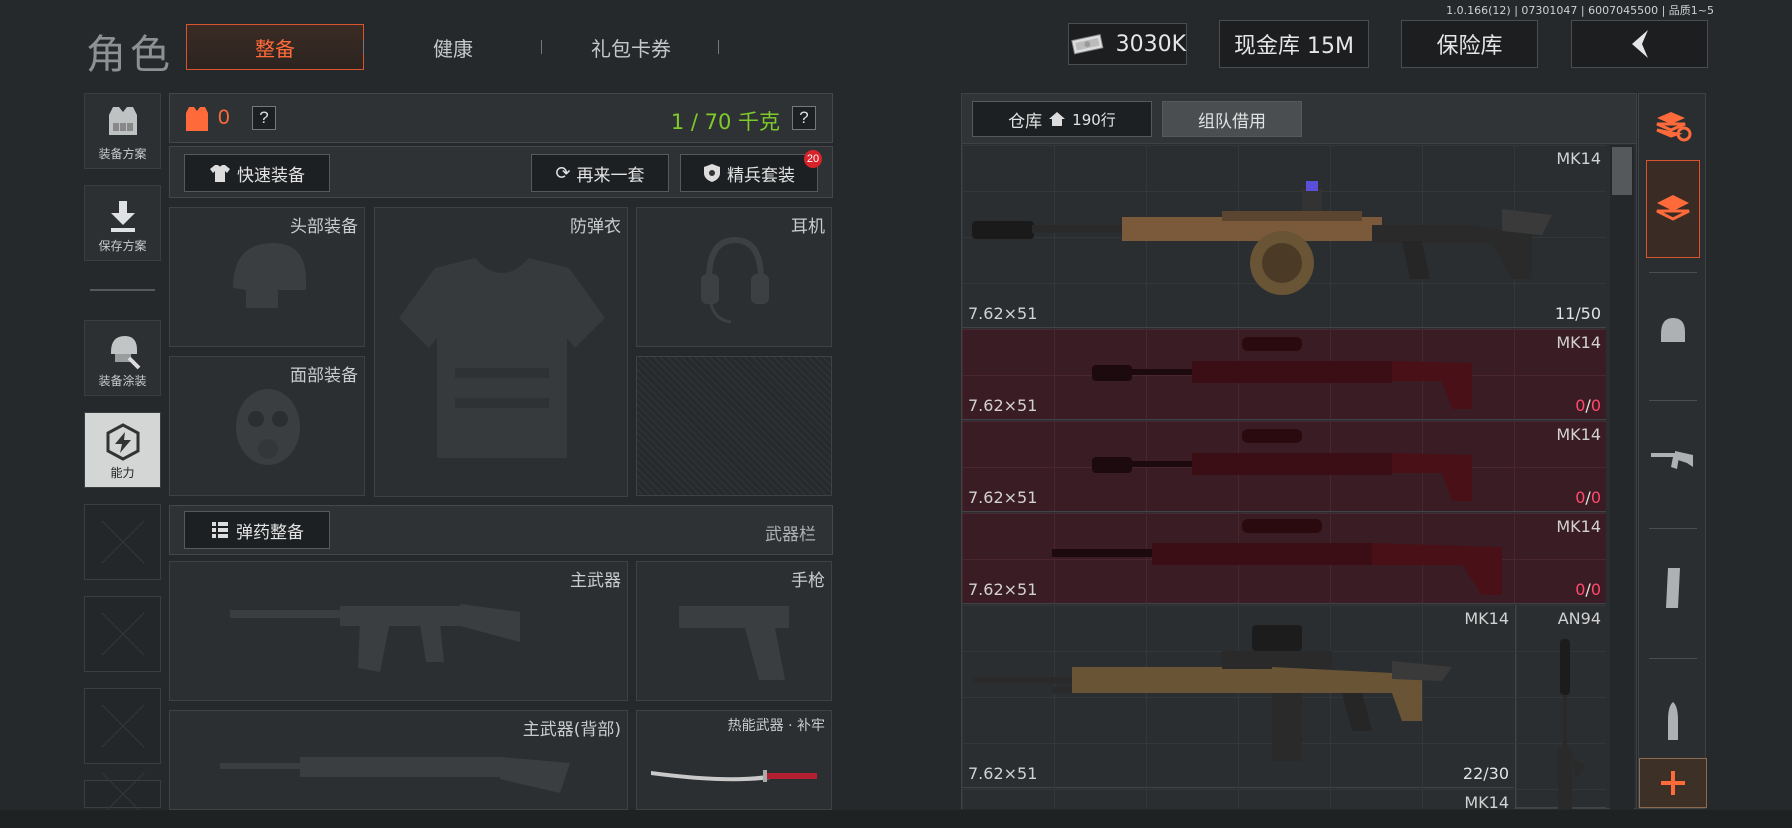  What do you see at coordinates (1572, 724) in the screenshot?
I see `an94-rifle-icon` at bounding box center [1572, 724].